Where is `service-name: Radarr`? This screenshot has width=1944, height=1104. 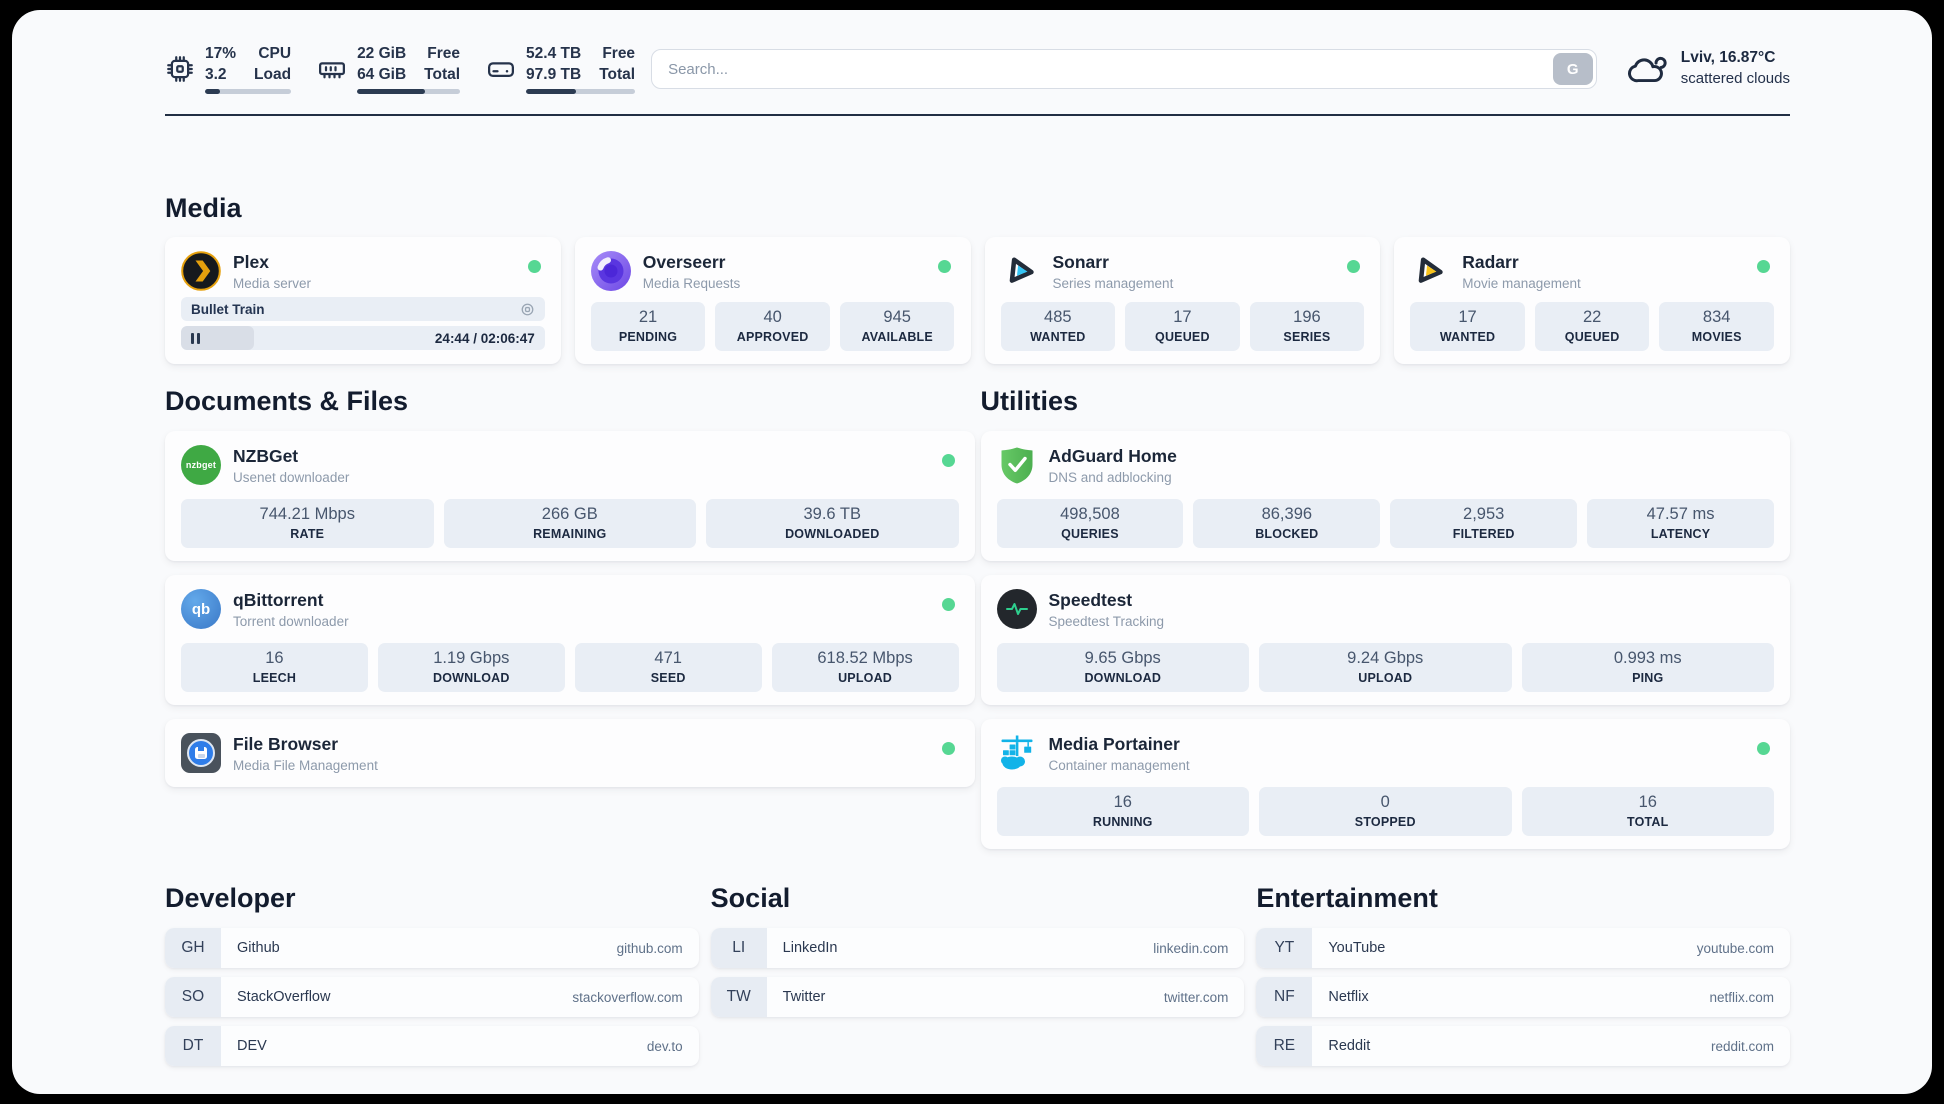 service-name: Radarr is located at coordinates (1490, 261).